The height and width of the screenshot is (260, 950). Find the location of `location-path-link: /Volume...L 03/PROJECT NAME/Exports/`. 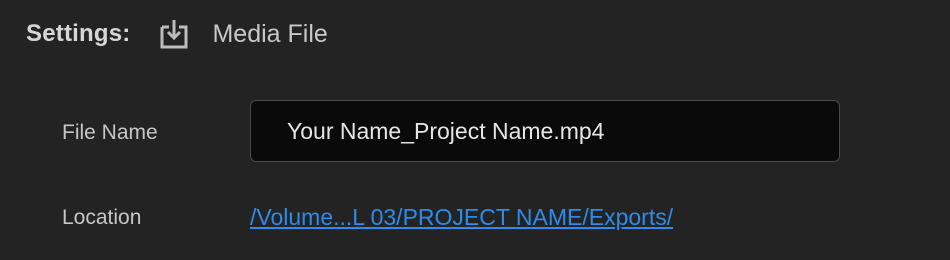

location-path-link: /Volume...L 03/PROJECT NAME/Exports/ is located at coordinates (461, 217).